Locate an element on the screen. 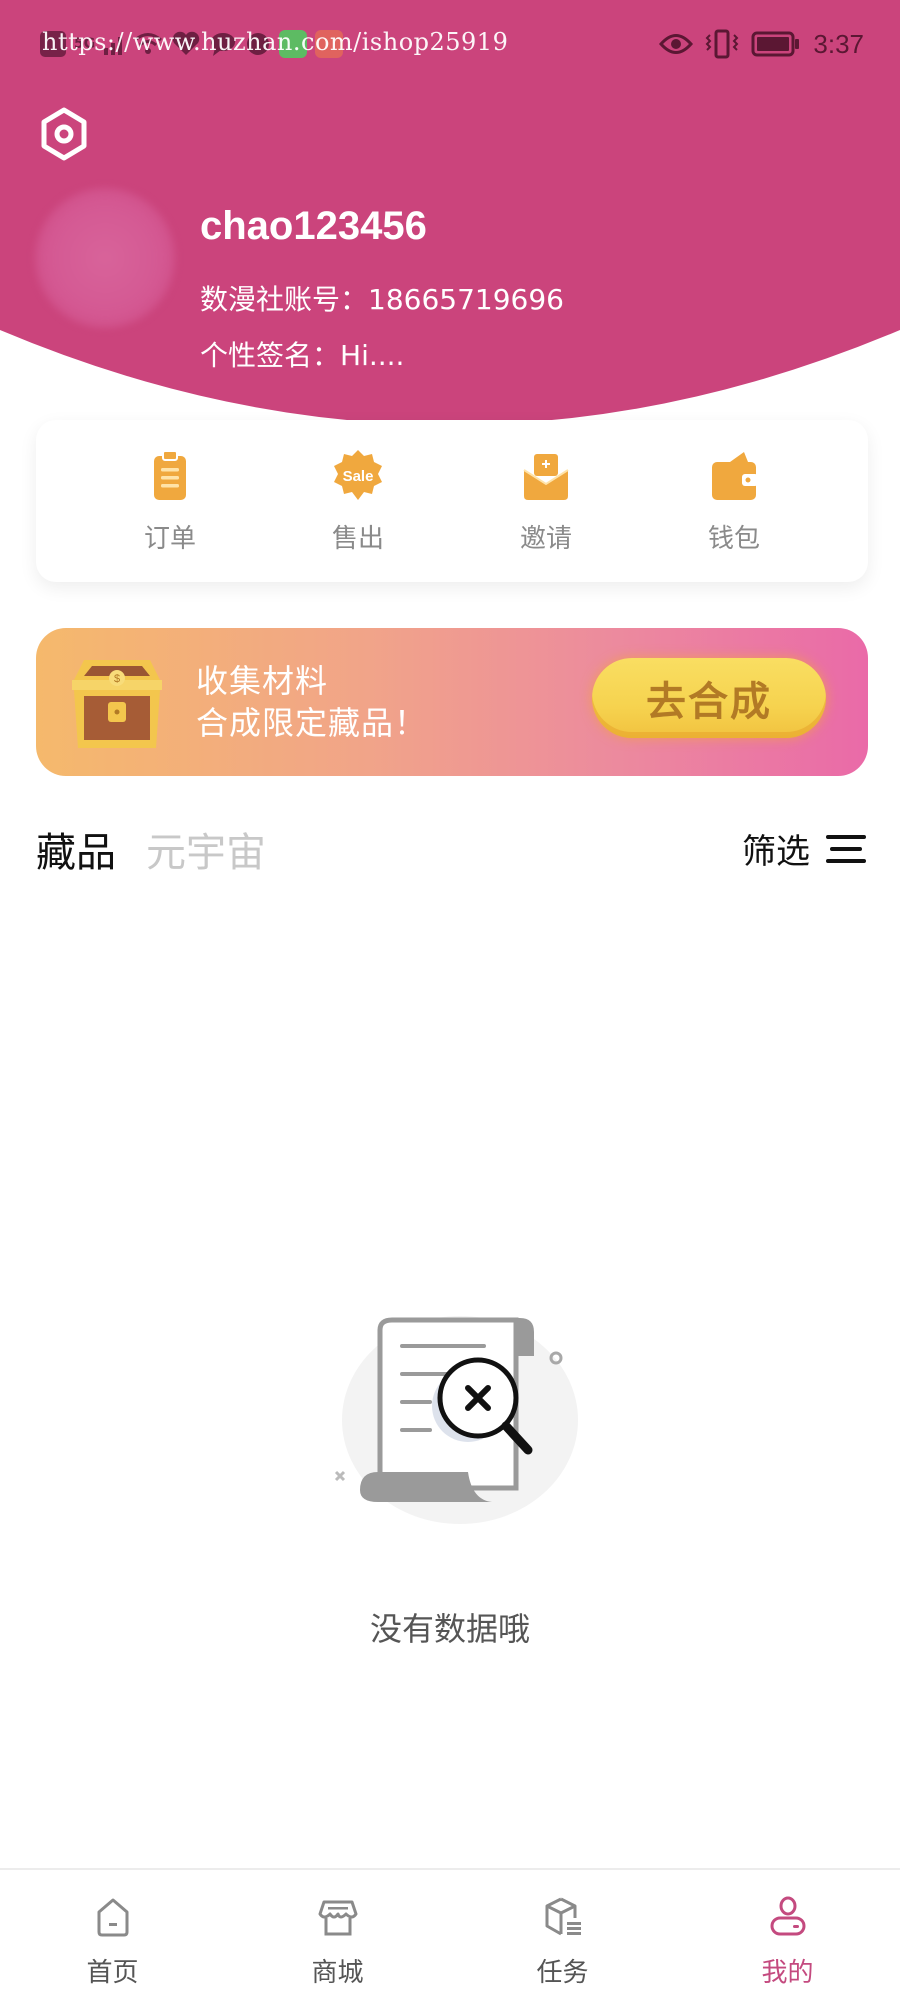  tab-collectibles: 藏品 is located at coordinates (76, 849).